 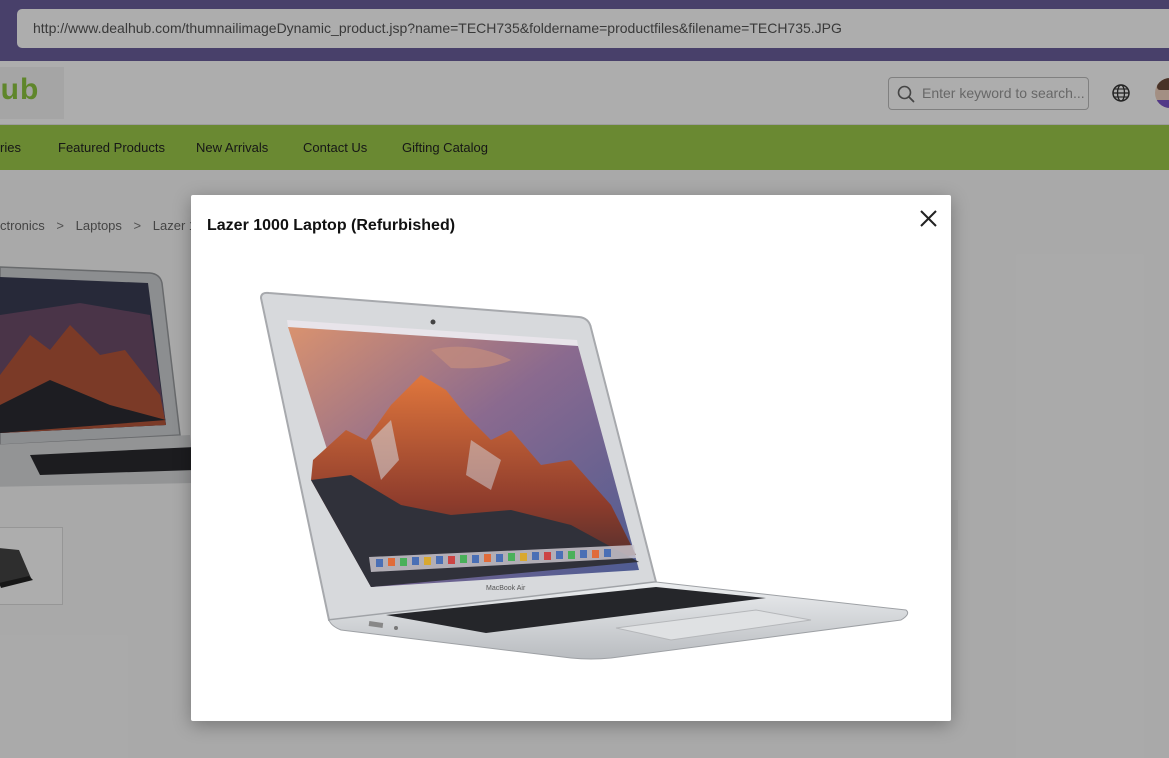 I want to click on laptop-brand-text: MacBook Air, so click(x=506, y=588).